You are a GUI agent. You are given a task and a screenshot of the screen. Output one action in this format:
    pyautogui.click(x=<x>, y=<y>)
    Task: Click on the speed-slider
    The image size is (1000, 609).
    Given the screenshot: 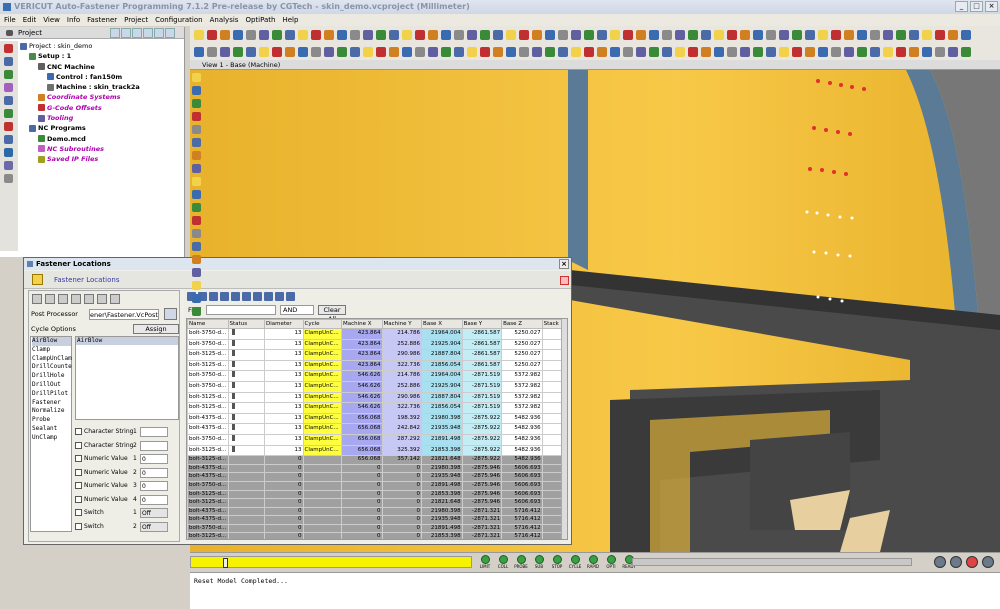 What is the action you would take?
    pyautogui.click(x=331, y=562)
    